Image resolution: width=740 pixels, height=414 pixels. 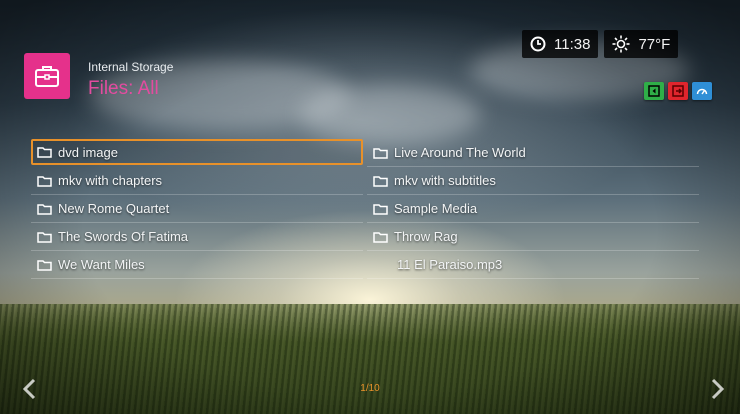 What do you see at coordinates (370, 388) in the screenshot?
I see `page-indicator: 1/10` at bounding box center [370, 388].